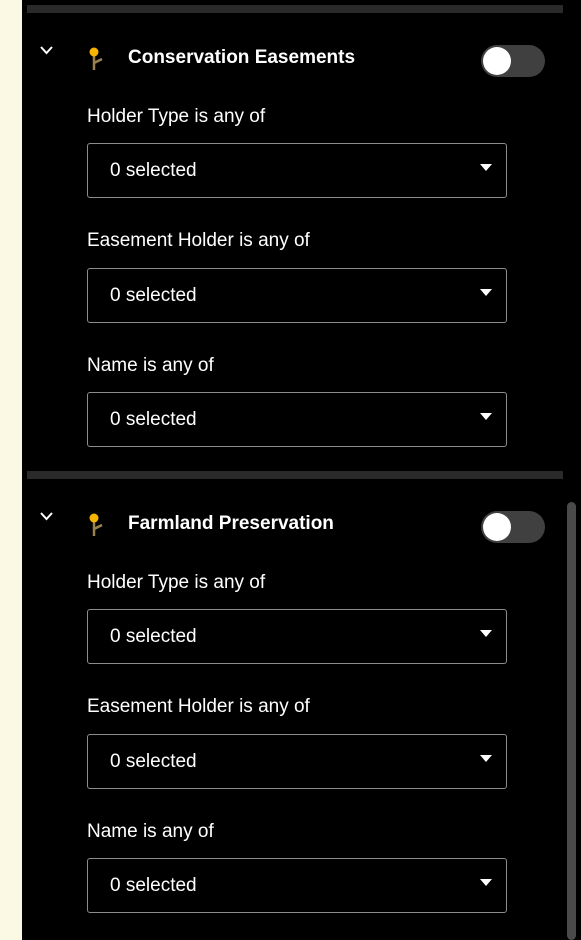  Describe the element at coordinates (571, 721) in the screenshot. I see `scrollbar` at that location.